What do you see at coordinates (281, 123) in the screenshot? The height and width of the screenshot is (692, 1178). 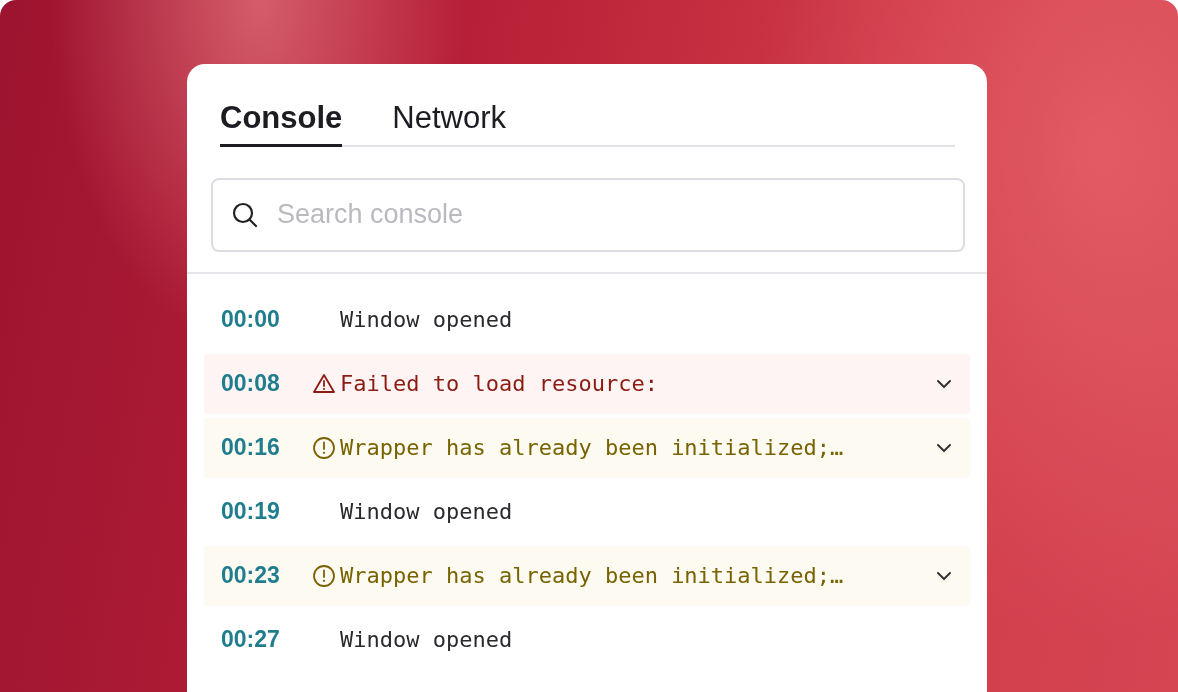 I see `tab: Console` at bounding box center [281, 123].